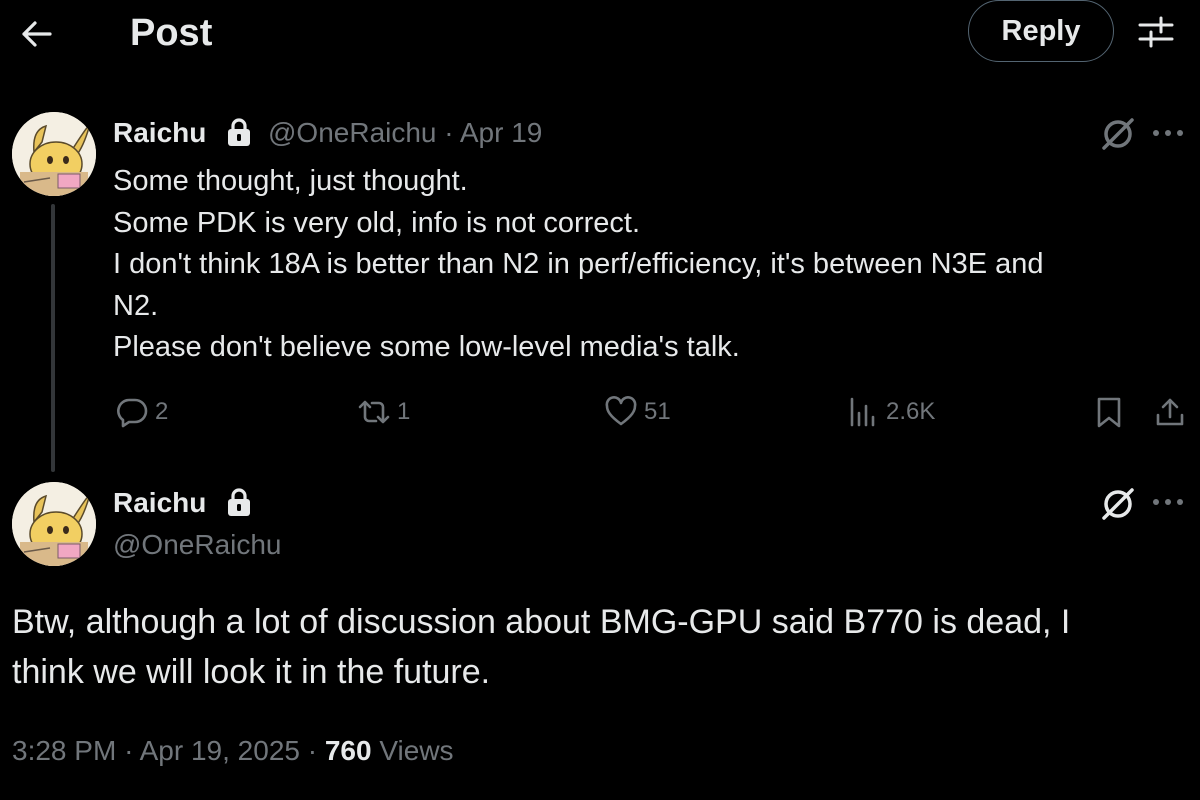 The width and height of the screenshot is (1200, 800). Describe the element at coordinates (162, 411) in the screenshot. I see `reply-count: 2` at that location.